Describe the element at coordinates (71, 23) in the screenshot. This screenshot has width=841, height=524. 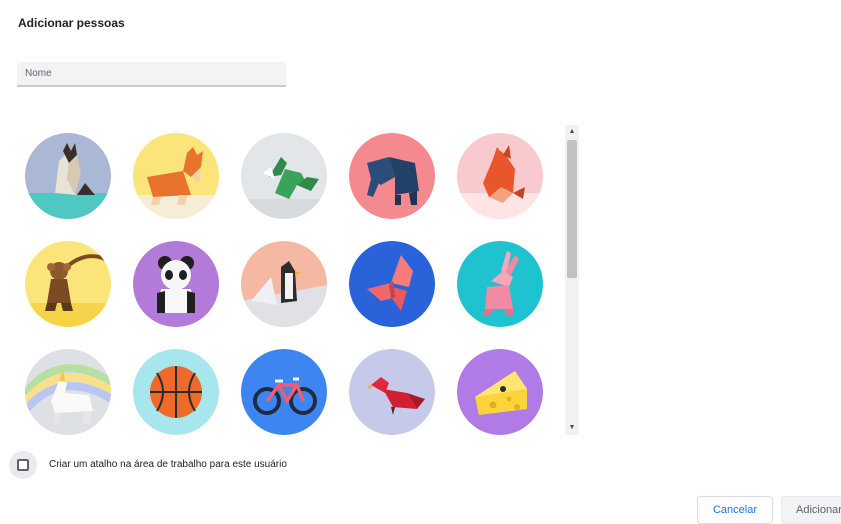
I see `dialog-title: Adicionar pessoas` at that location.